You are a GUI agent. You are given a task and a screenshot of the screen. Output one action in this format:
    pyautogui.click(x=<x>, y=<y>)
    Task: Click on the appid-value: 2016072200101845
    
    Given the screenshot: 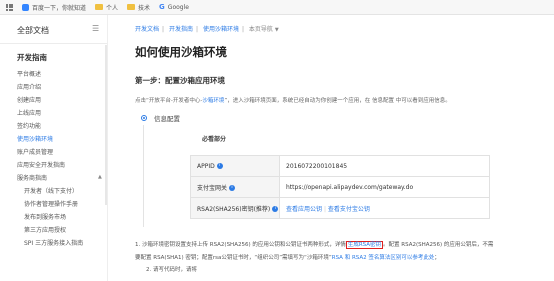 What is the action you would take?
    pyautogui.click(x=384, y=166)
    